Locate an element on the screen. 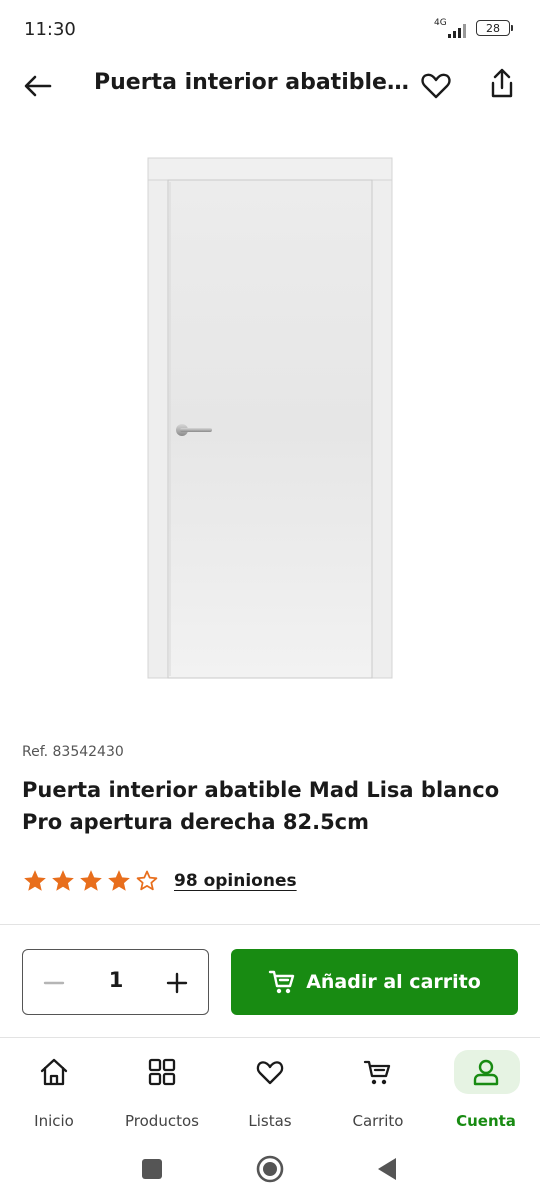  nav-item-cuenta: Cuenta is located at coordinates (486, 1091).